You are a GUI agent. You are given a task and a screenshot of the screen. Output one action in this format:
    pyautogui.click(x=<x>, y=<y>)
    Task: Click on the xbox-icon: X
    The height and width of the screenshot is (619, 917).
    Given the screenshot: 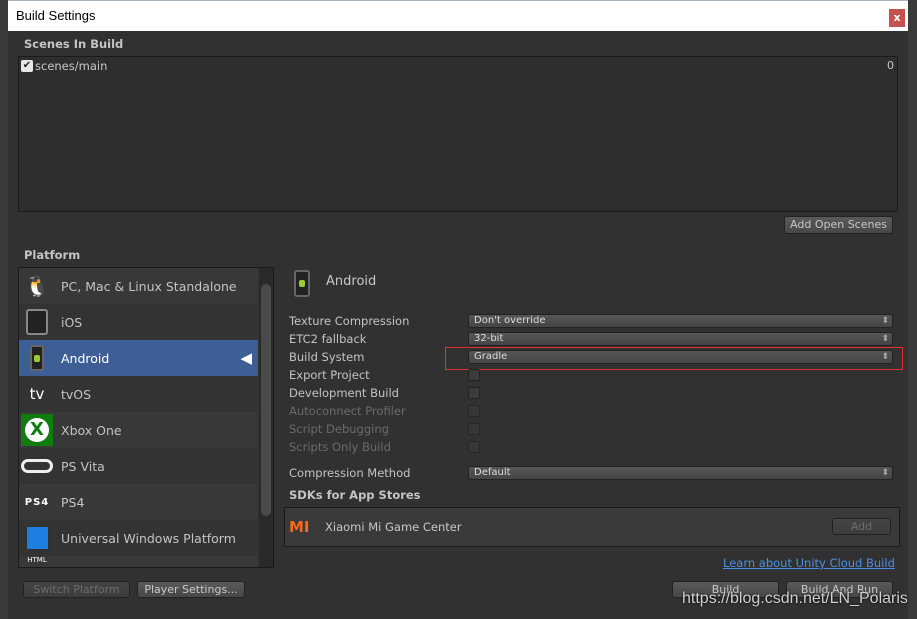 What is the action you would take?
    pyautogui.click(x=37, y=430)
    